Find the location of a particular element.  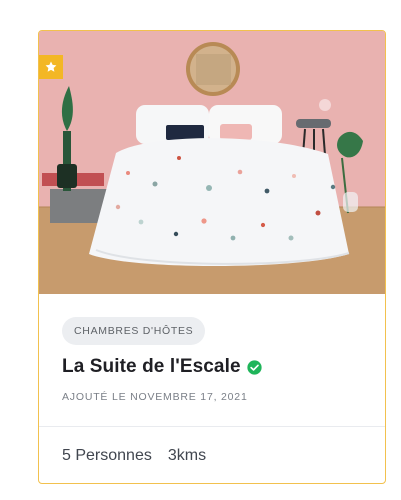

listing-meta: 5 Personnes 3kms is located at coordinates (134, 456).